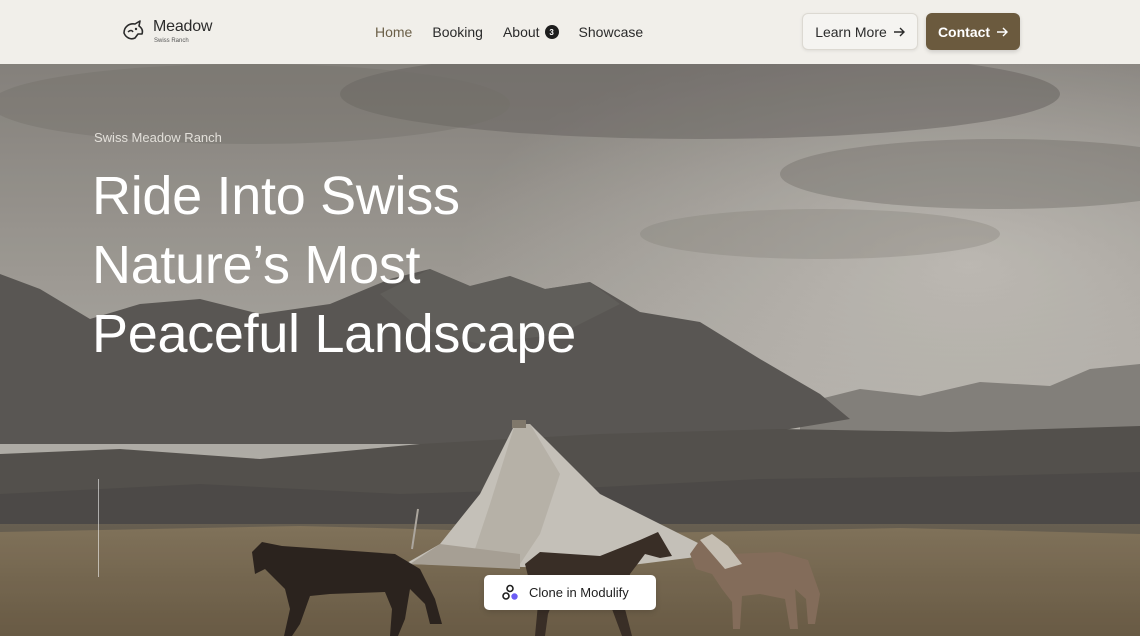 The width and height of the screenshot is (1140, 636). Describe the element at coordinates (171, 40) in the screenshot. I see `brand-subtitle: Swiss Ranch` at that location.